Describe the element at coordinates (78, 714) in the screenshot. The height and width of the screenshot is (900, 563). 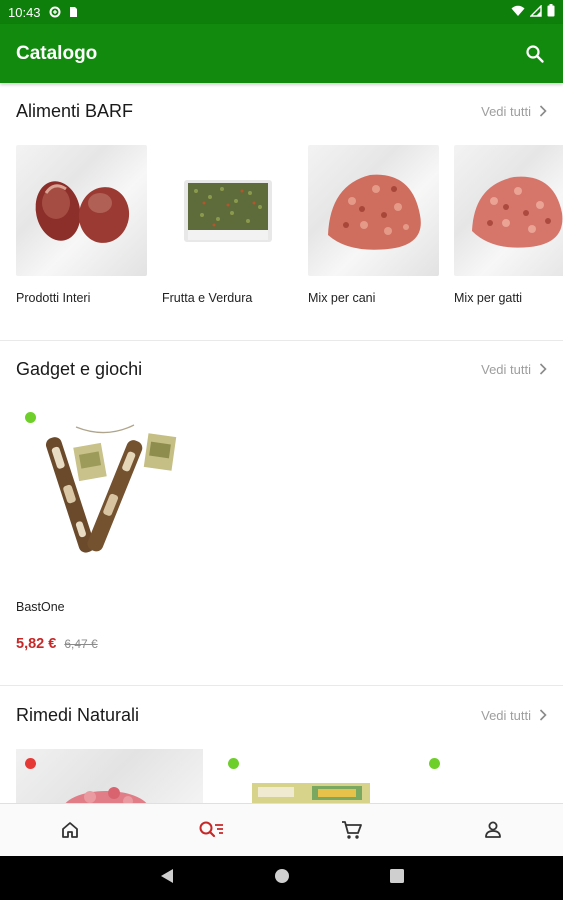
I see `section-title: Rimedi Naturali` at that location.